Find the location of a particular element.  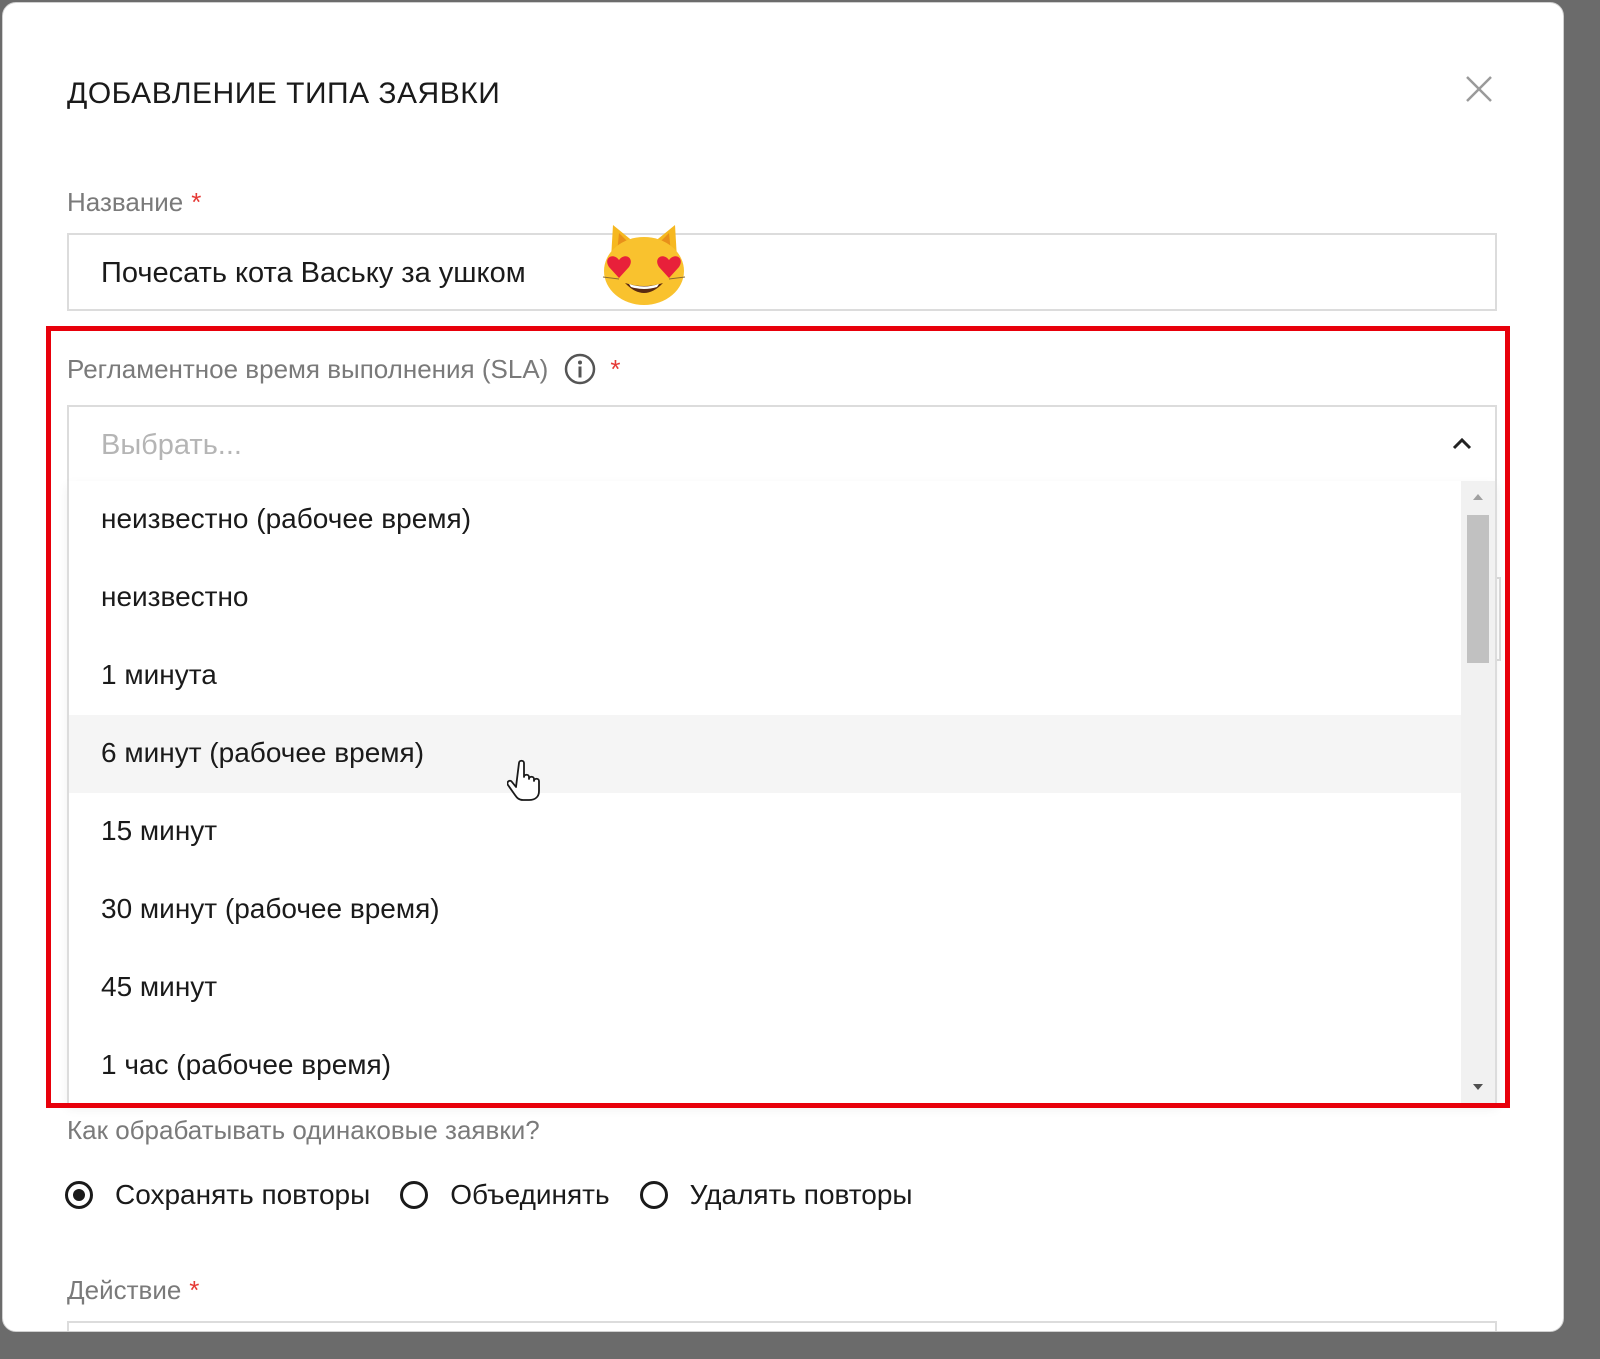

radio-label: Сохранять повторы is located at coordinates (242, 1195).